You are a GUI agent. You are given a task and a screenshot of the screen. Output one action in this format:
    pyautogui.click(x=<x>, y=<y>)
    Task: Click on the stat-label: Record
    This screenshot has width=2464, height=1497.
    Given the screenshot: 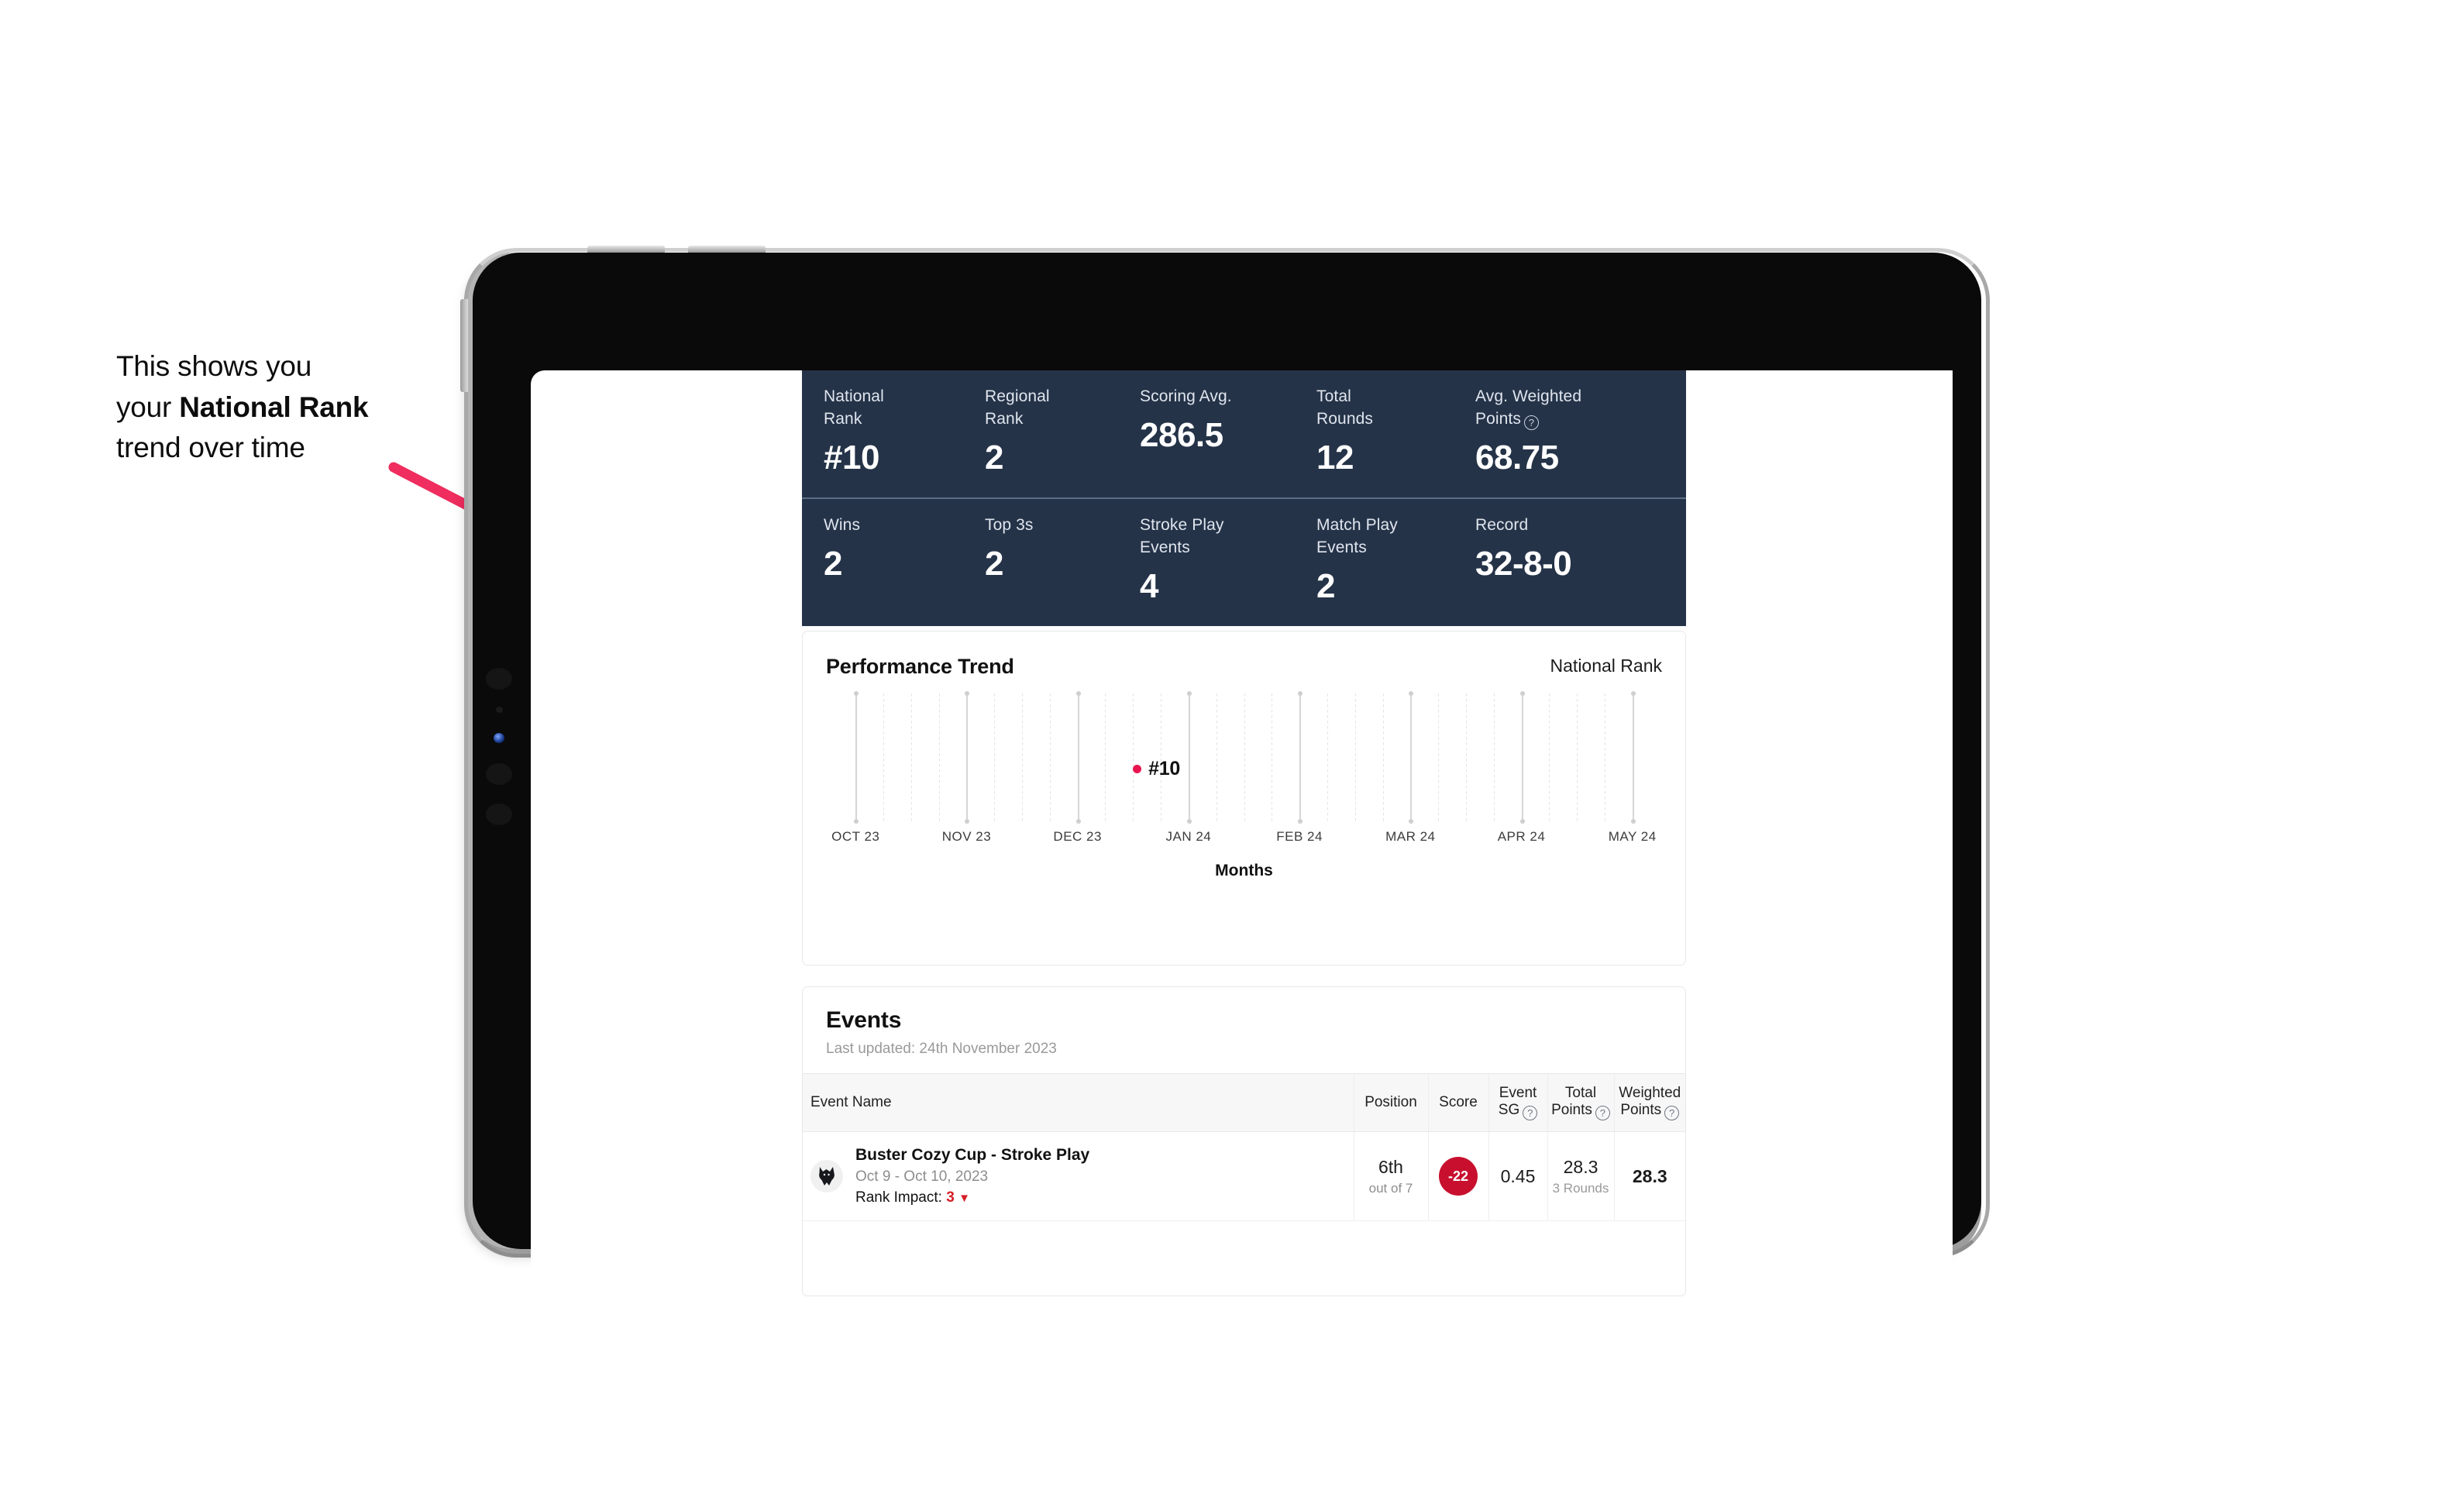 What is the action you would take?
    pyautogui.click(x=1502, y=524)
    